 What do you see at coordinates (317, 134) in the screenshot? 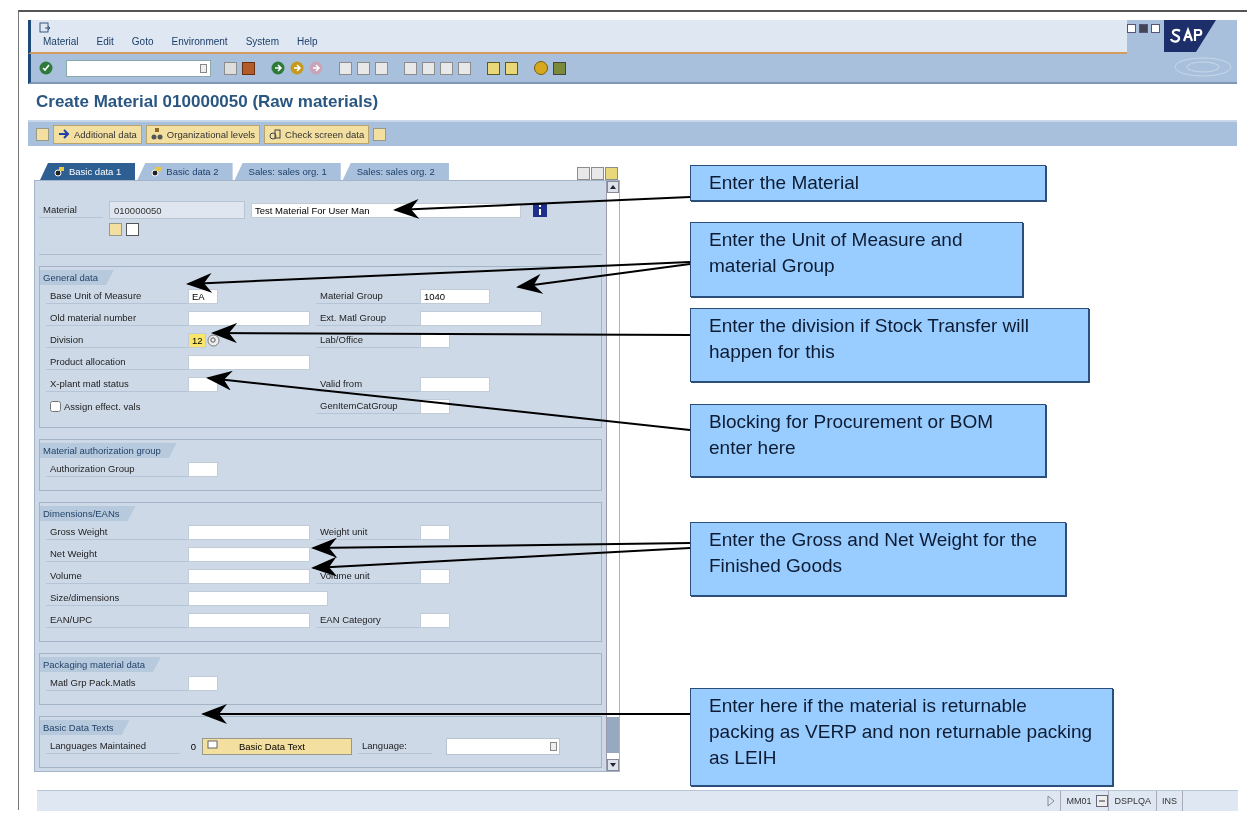
I see `toolbar-button: Check screen data` at bounding box center [317, 134].